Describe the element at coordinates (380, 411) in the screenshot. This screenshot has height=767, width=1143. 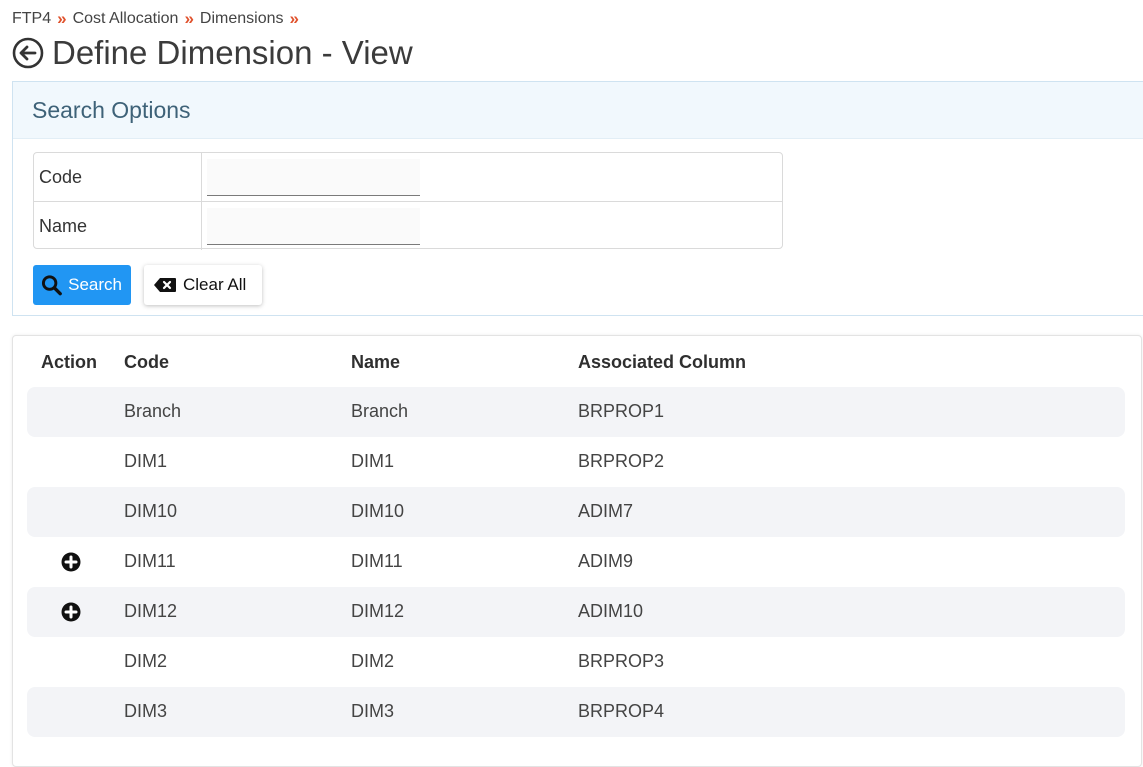
I see `cell-name: Branch` at that location.